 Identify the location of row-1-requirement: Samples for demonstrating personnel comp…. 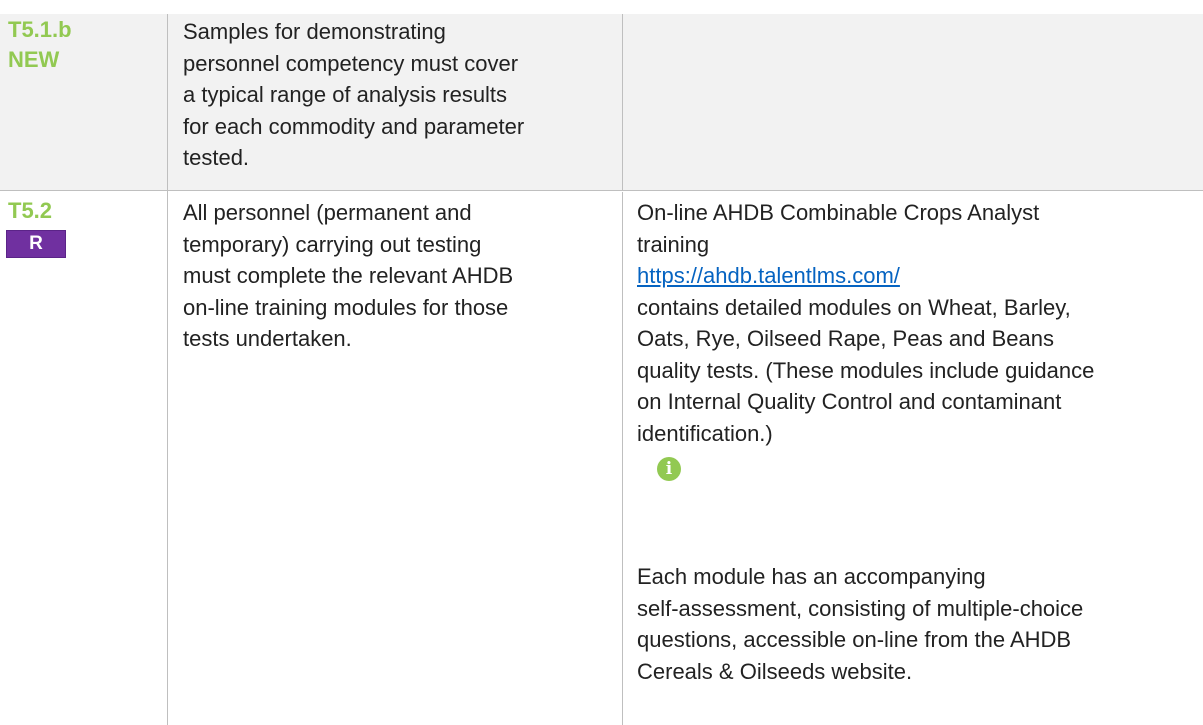
(353, 95).